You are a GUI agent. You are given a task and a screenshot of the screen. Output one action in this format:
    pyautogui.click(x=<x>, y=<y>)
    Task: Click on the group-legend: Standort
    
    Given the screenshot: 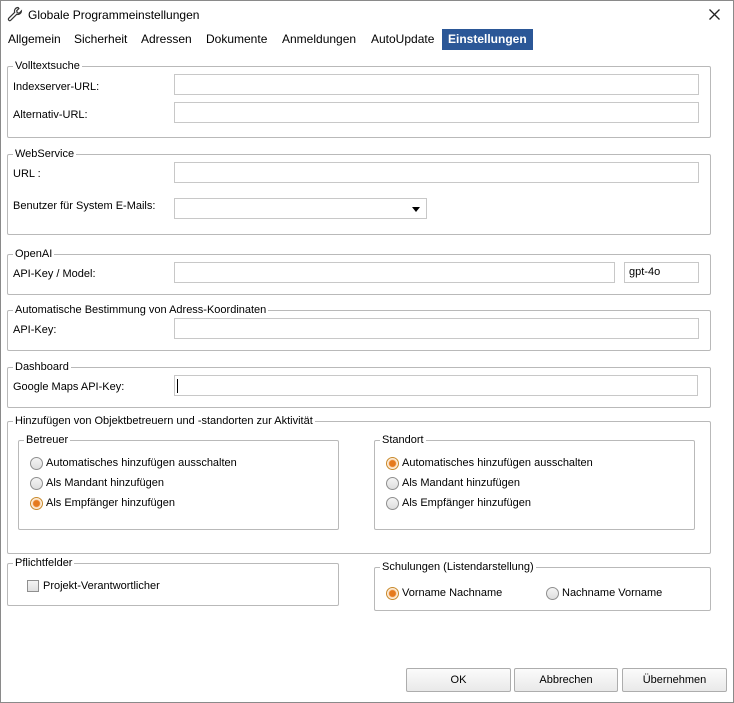 What is the action you would take?
    pyautogui.click(x=403, y=440)
    